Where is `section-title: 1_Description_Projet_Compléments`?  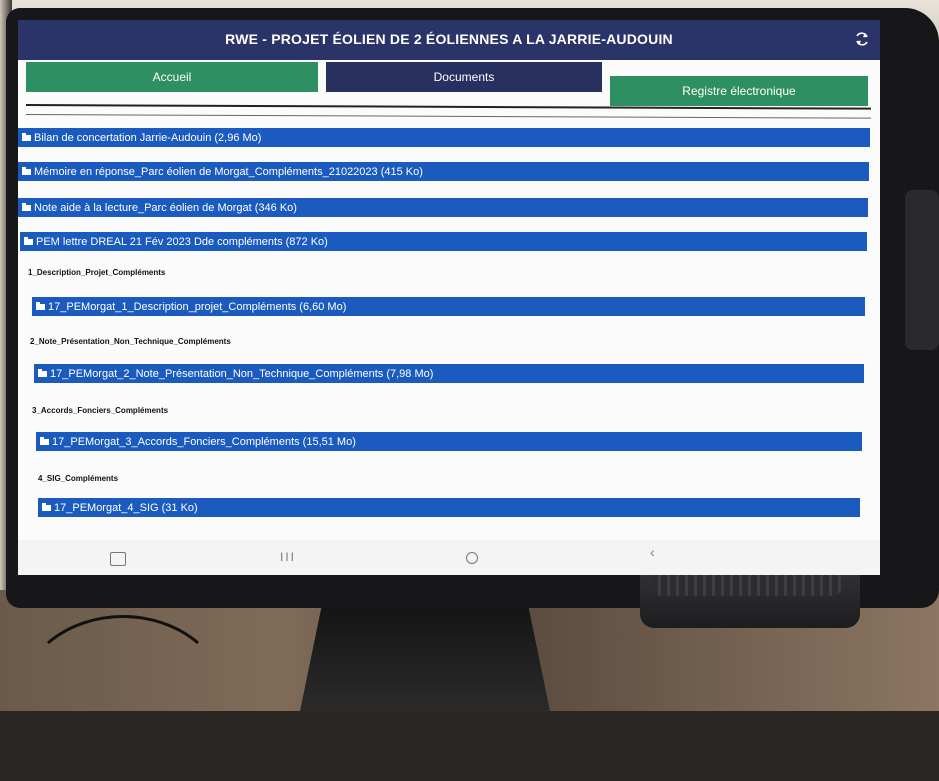
section-title: 1_Description_Projet_Compléments is located at coordinates (97, 272).